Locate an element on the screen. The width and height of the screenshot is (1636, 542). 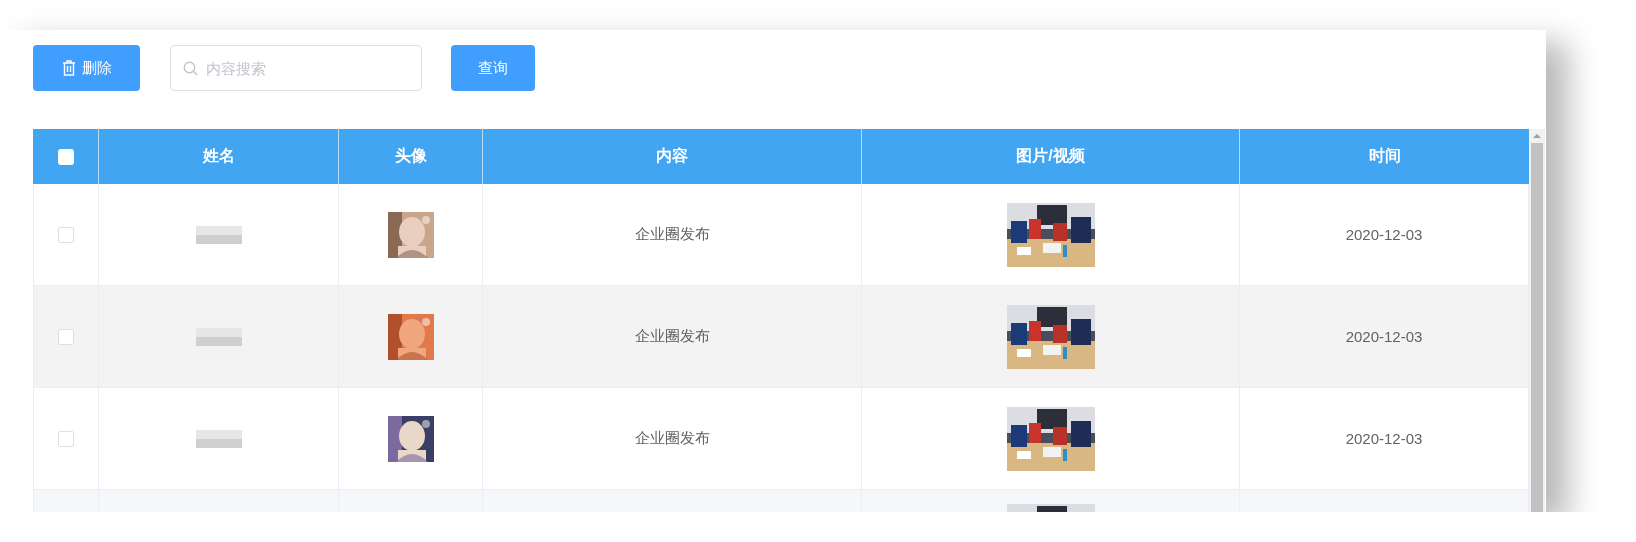
scrollbar is located at coordinates (1537, 320).